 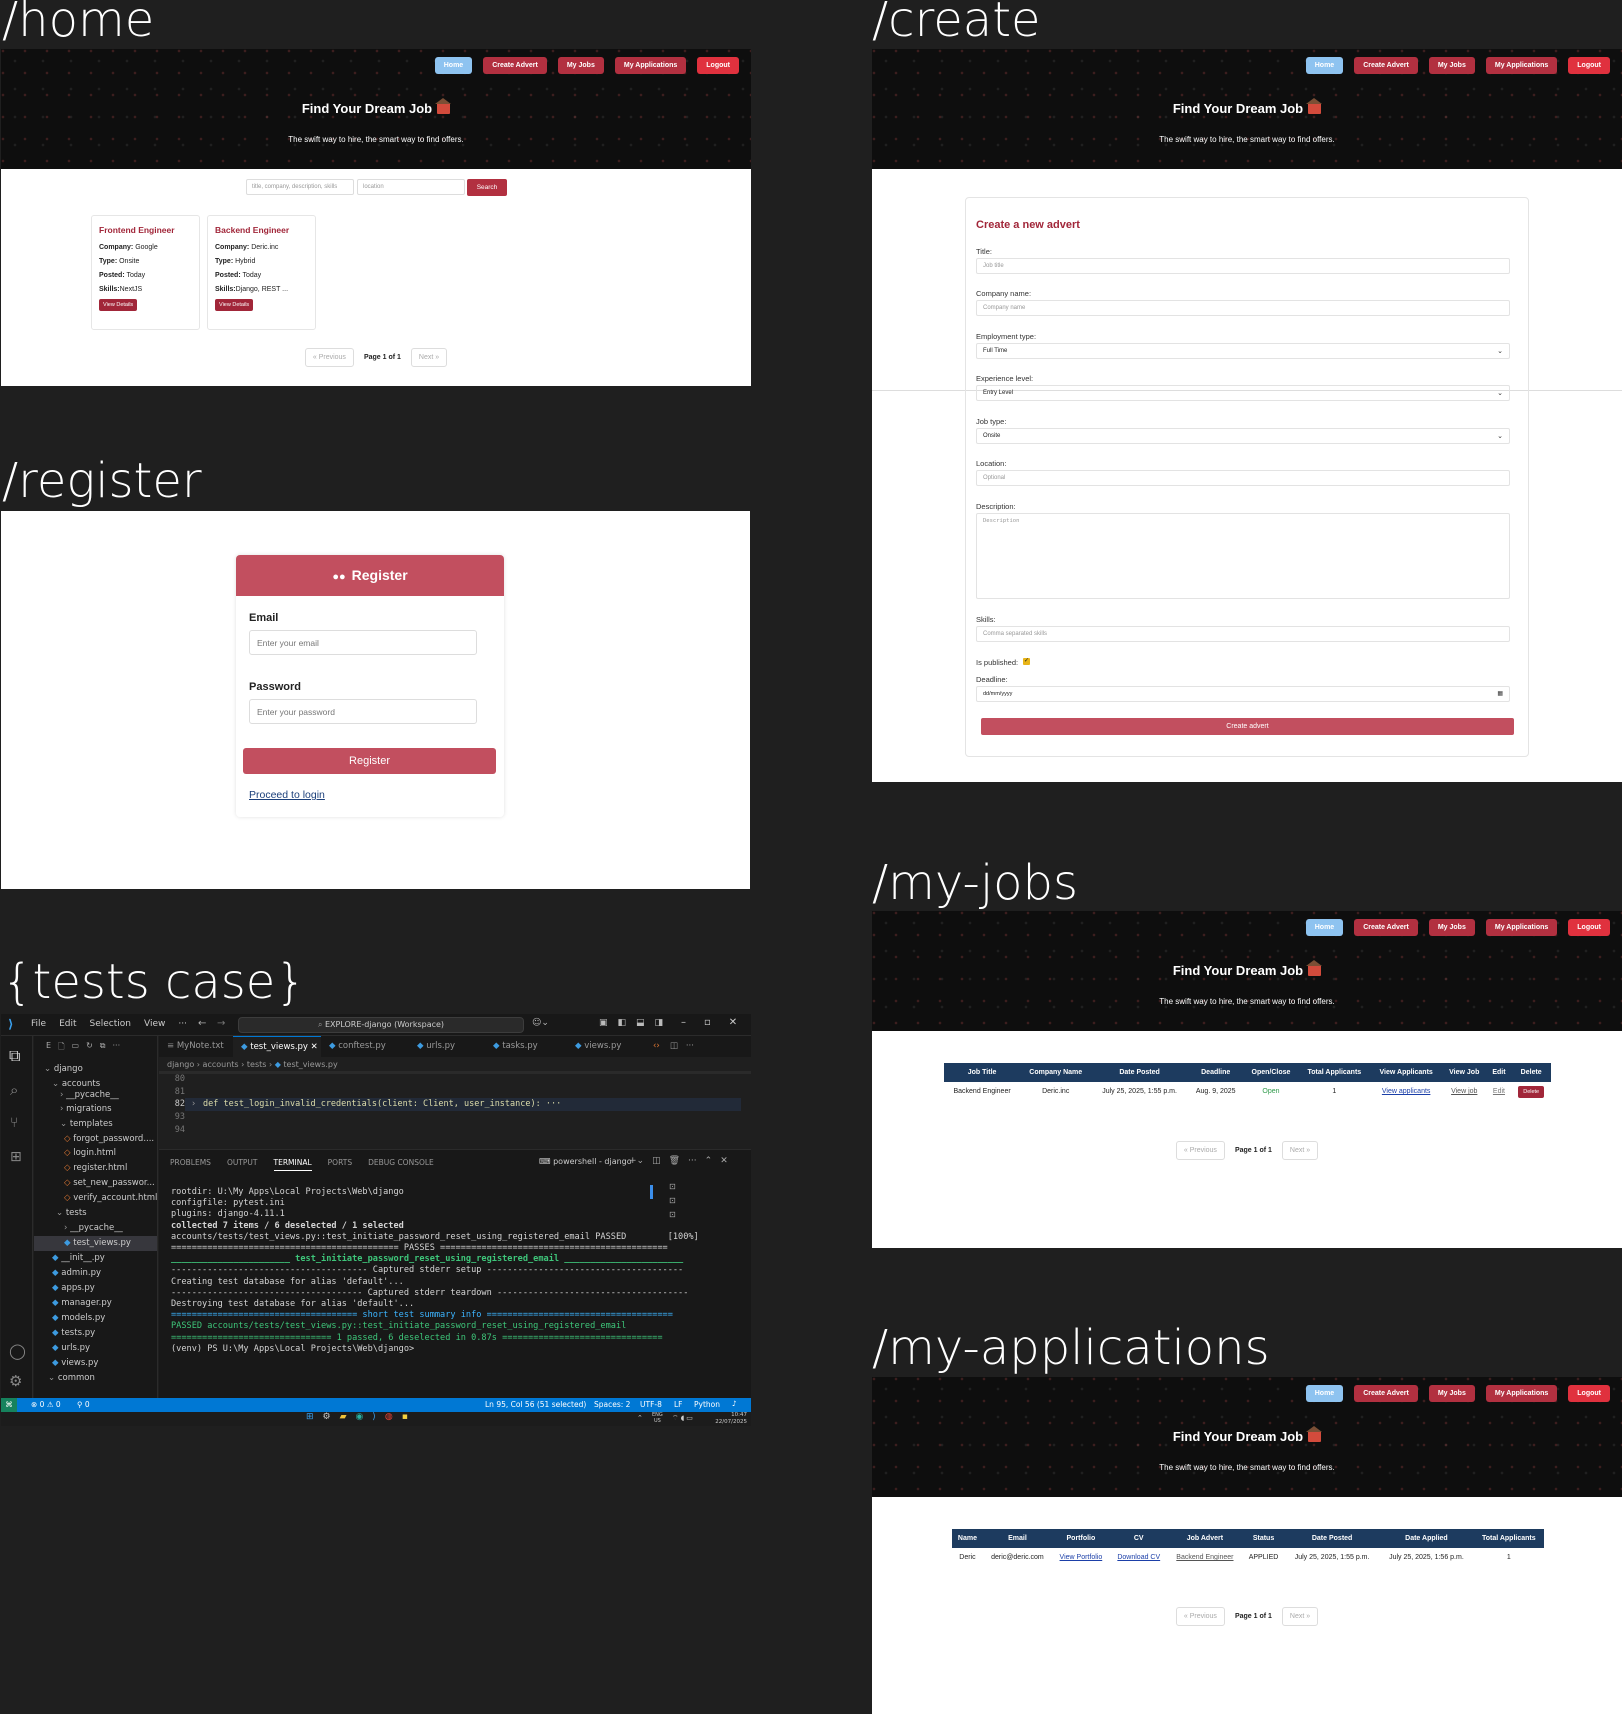 What do you see at coordinates (381, 1025) in the screenshot?
I see `command-center-search: ⌕ EXPLORE-django (Workspace)` at bounding box center [381, 1025].